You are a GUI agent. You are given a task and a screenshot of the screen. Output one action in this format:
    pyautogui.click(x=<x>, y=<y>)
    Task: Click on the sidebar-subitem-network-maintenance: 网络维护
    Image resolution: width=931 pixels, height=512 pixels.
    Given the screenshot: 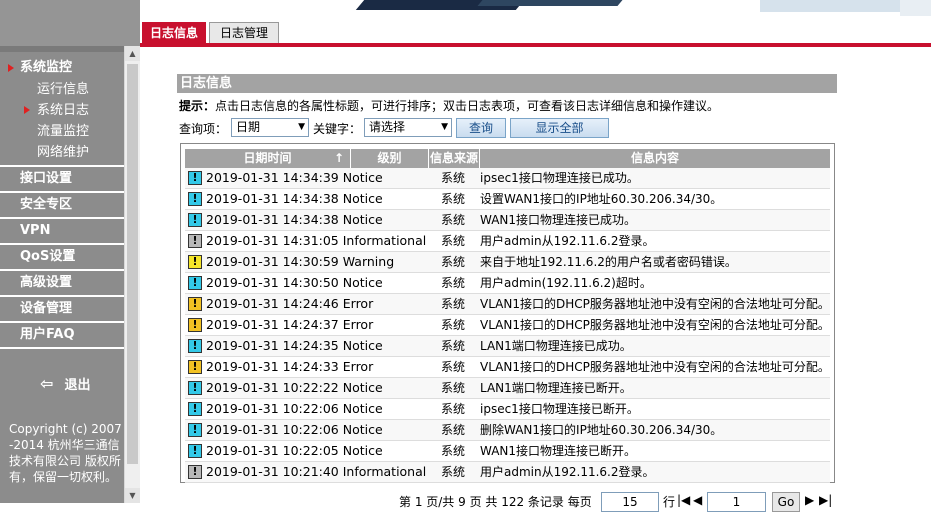 What is the action you would take?
    pyautogui.click(x=80, y=152)
    